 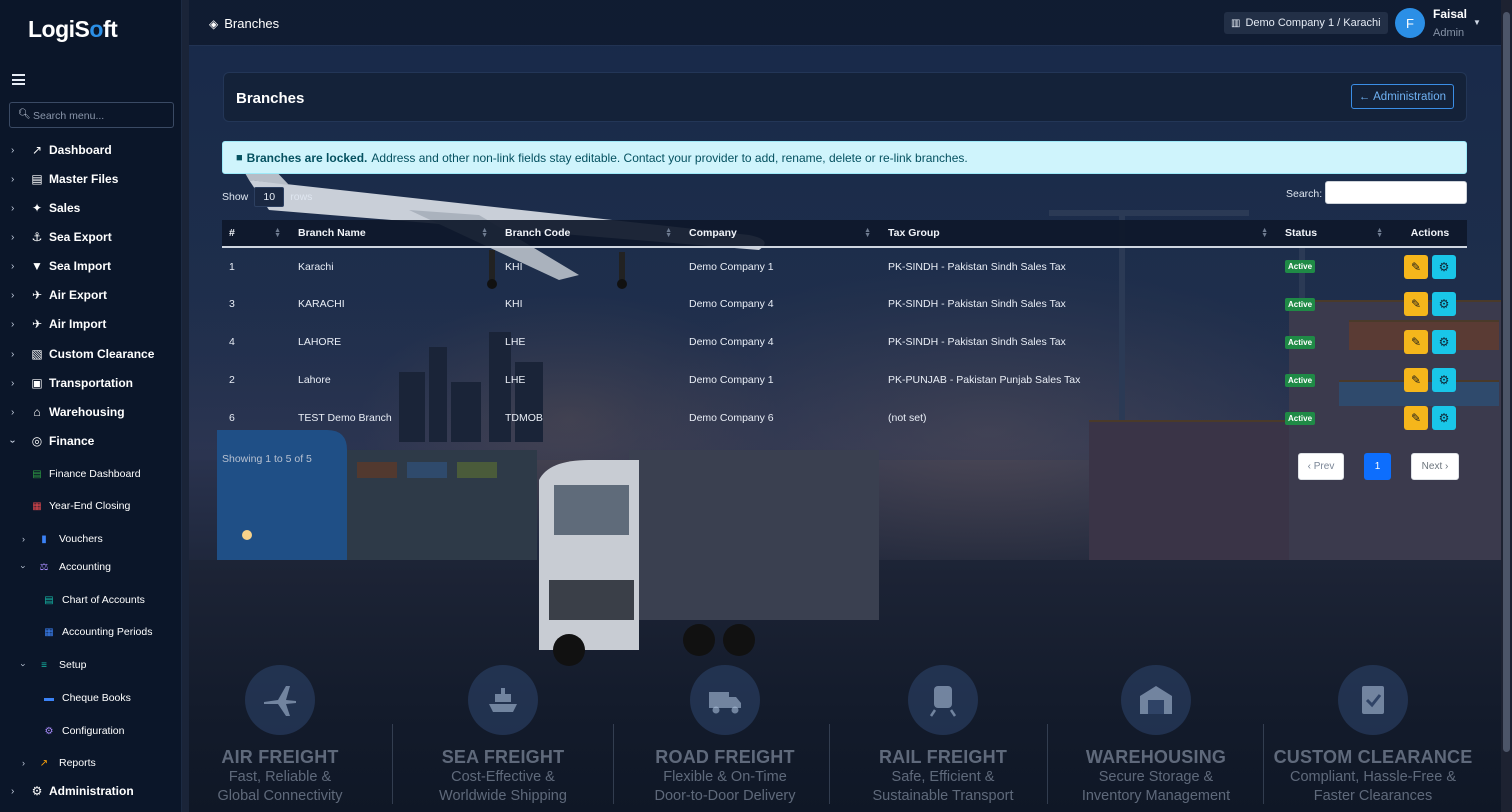 What do you see at coordinates (1156, 777) in the screenshot?
I see `service-line: Secure Storage &` at bounding box center [1156, 777].